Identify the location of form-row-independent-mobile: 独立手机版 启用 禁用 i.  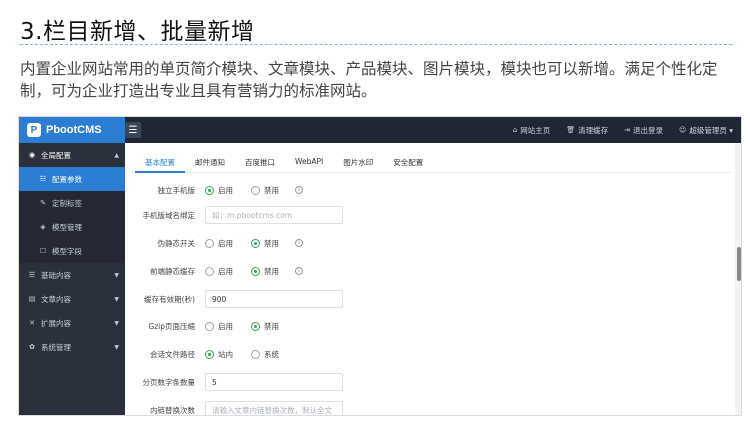
(430, 190).